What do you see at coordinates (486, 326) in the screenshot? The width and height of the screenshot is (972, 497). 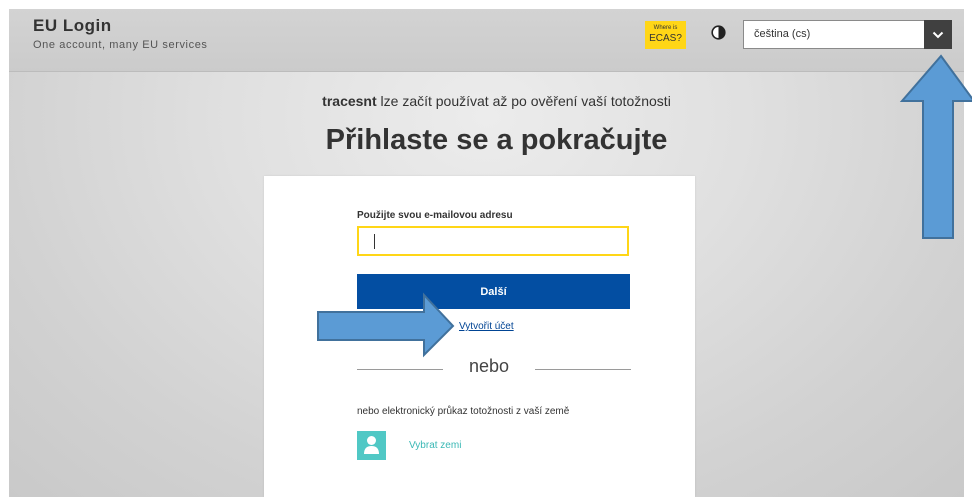 I see `create-account-link: Vytvořit účet` at bounding box center [486, 326].